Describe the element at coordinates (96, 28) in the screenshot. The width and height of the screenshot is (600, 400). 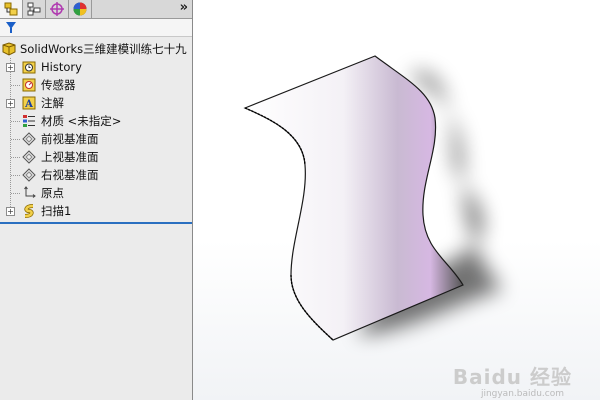
I see `filter-bar` at that location.